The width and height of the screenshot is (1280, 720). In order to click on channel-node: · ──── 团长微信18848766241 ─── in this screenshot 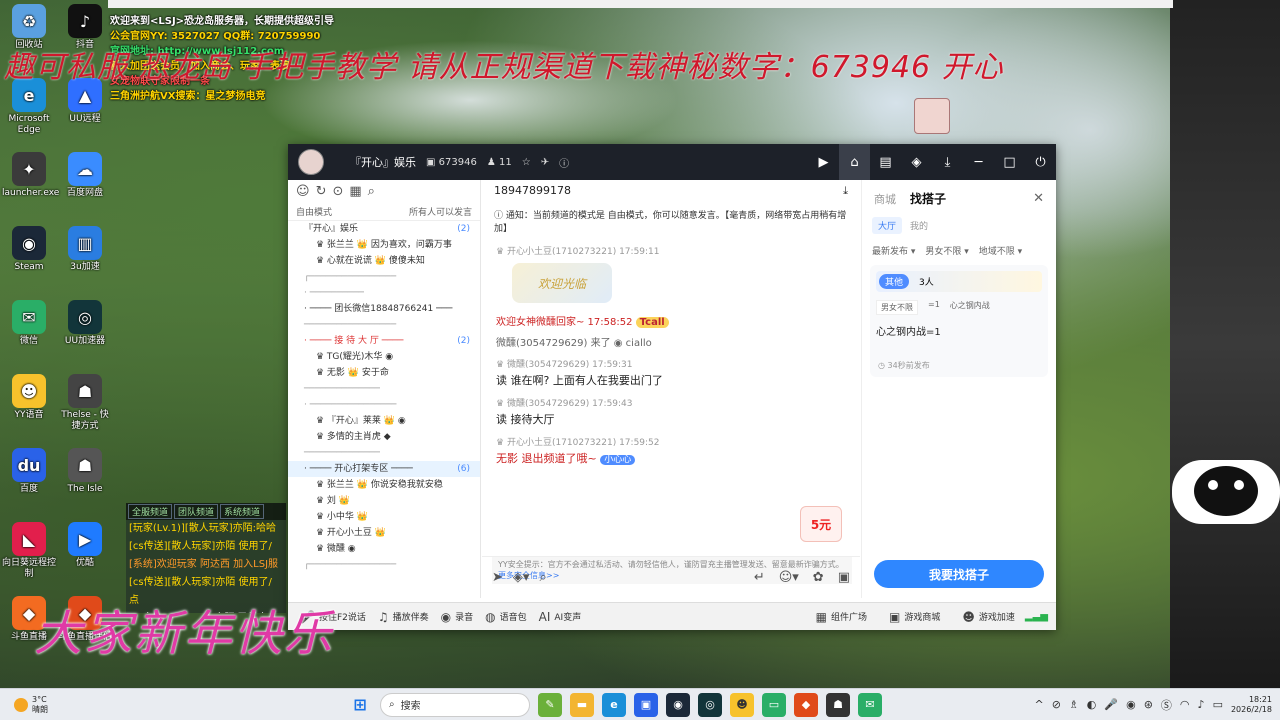, I will do `click(384, 309)`.